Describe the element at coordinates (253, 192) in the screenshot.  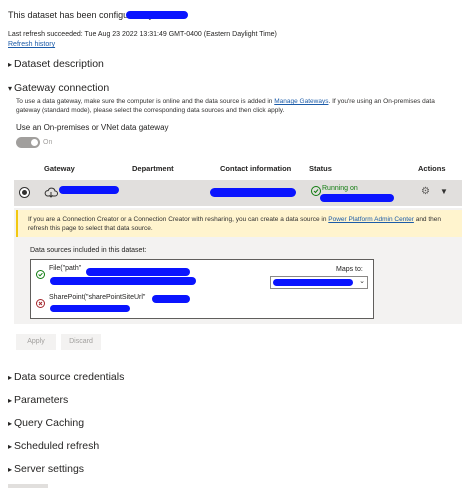
I see `redacted-contact-info` at that location.